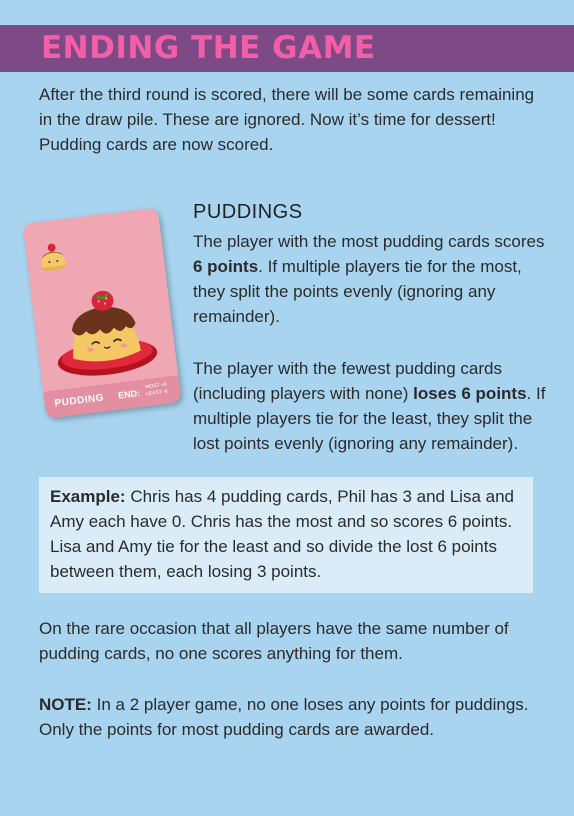 The width and height of the screenshot is (574, 816). I want to click on card-name: PUDDING, so click(79, 401).